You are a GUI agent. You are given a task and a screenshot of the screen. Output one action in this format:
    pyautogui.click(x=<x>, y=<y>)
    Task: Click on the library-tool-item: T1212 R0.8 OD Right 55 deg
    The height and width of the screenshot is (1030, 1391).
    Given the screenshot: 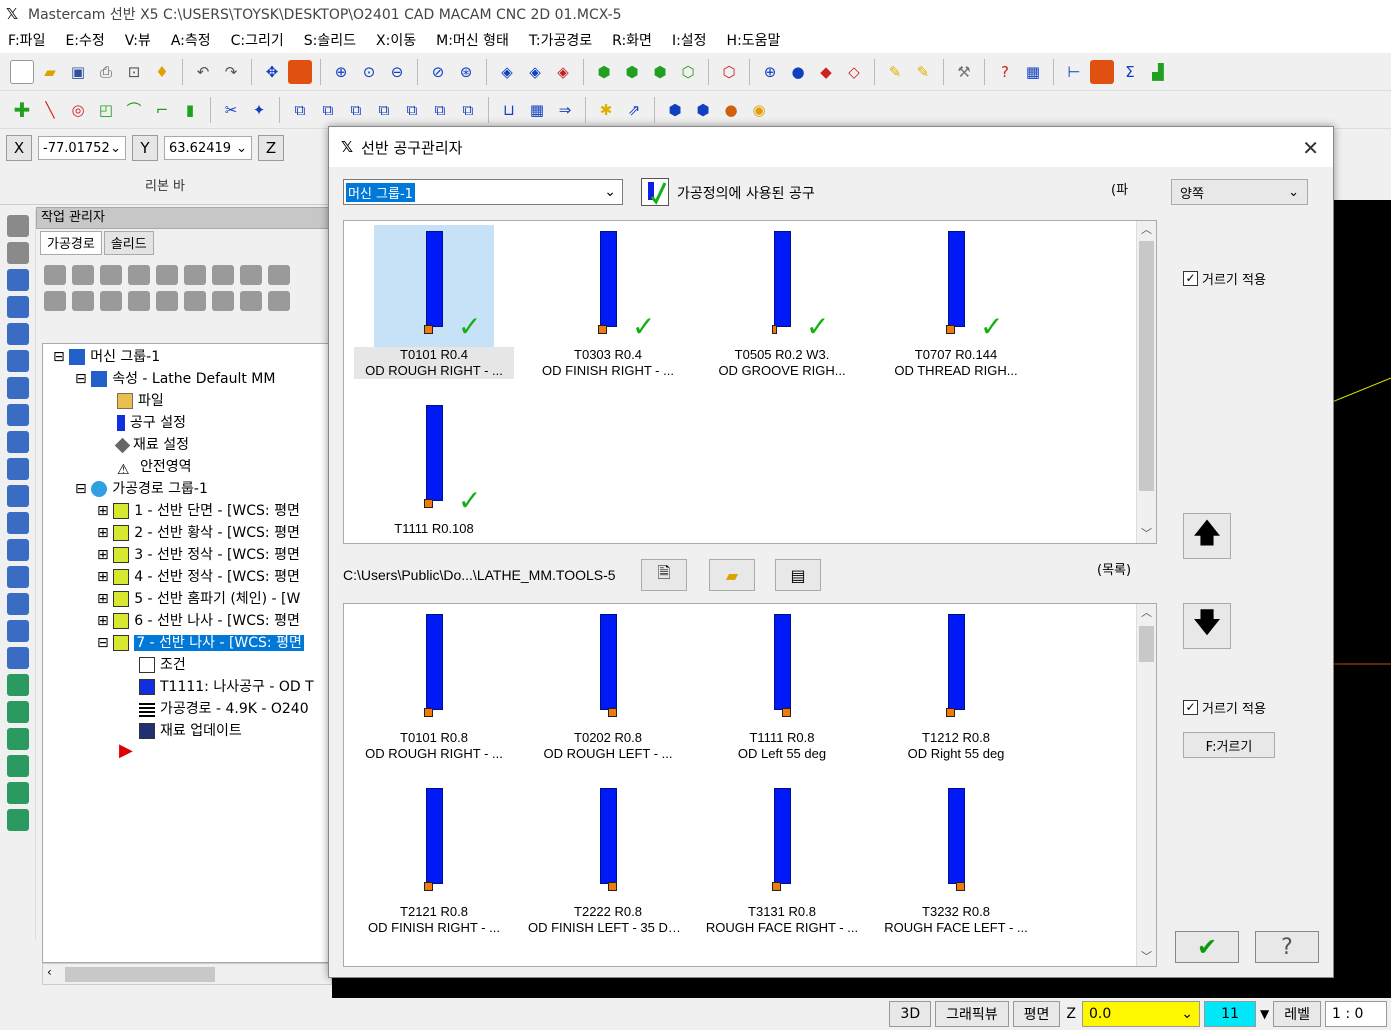 What is the action you would take?
    pyautogui.click(x=956, y=693)
    